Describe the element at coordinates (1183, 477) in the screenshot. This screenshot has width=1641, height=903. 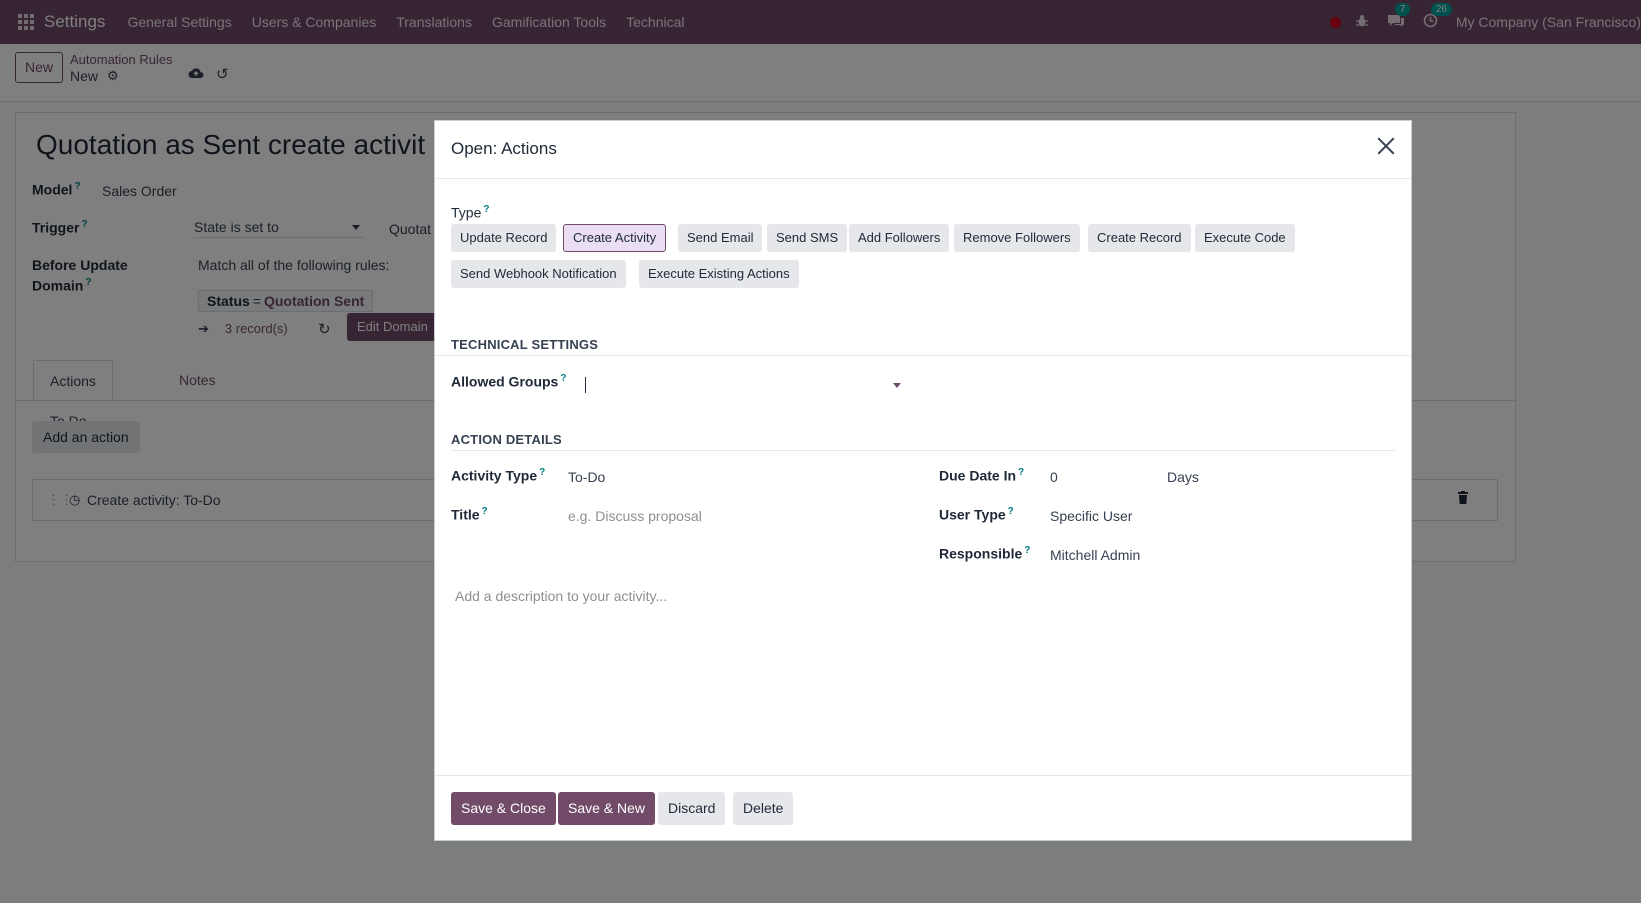
I see `due-date-unit-select: Days` at that location.